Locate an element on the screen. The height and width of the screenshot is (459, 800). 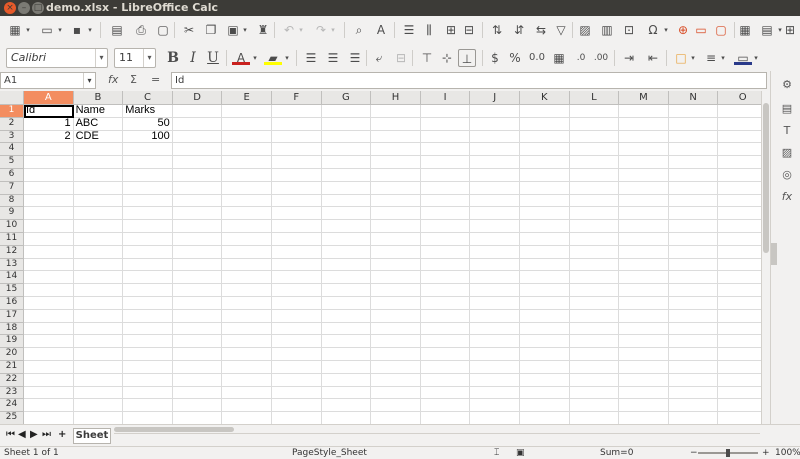
cell-d12 is located at coordinates (197, 252).